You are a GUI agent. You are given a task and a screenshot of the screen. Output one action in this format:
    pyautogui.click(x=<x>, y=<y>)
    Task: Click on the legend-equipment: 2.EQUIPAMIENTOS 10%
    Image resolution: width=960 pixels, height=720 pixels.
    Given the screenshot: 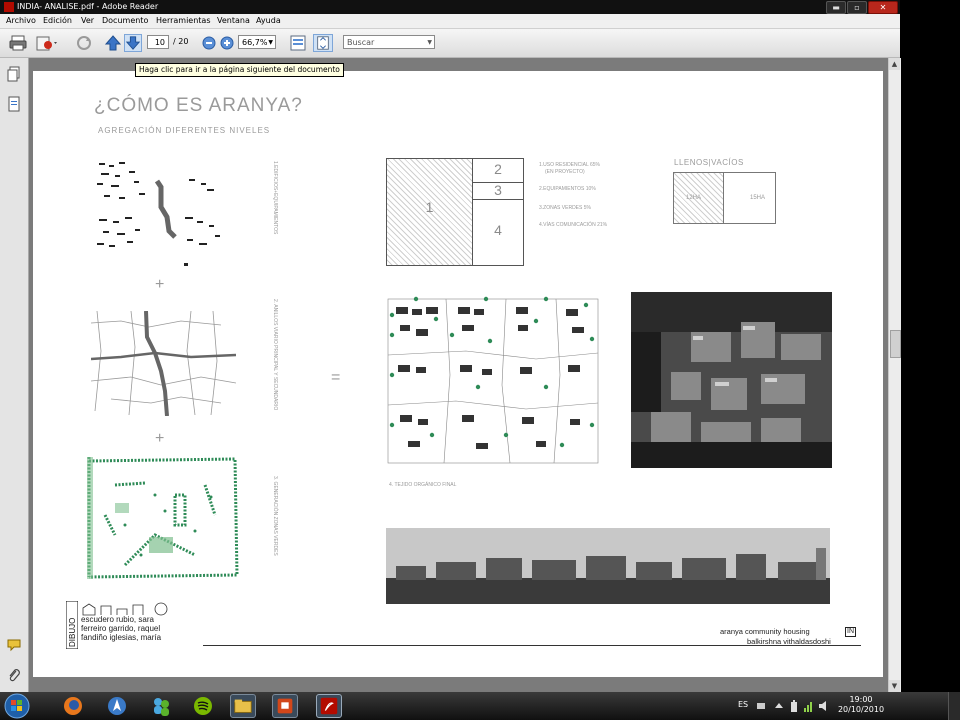 What is the action you would take?
    pyautogui.click(x=567, y=189)
    